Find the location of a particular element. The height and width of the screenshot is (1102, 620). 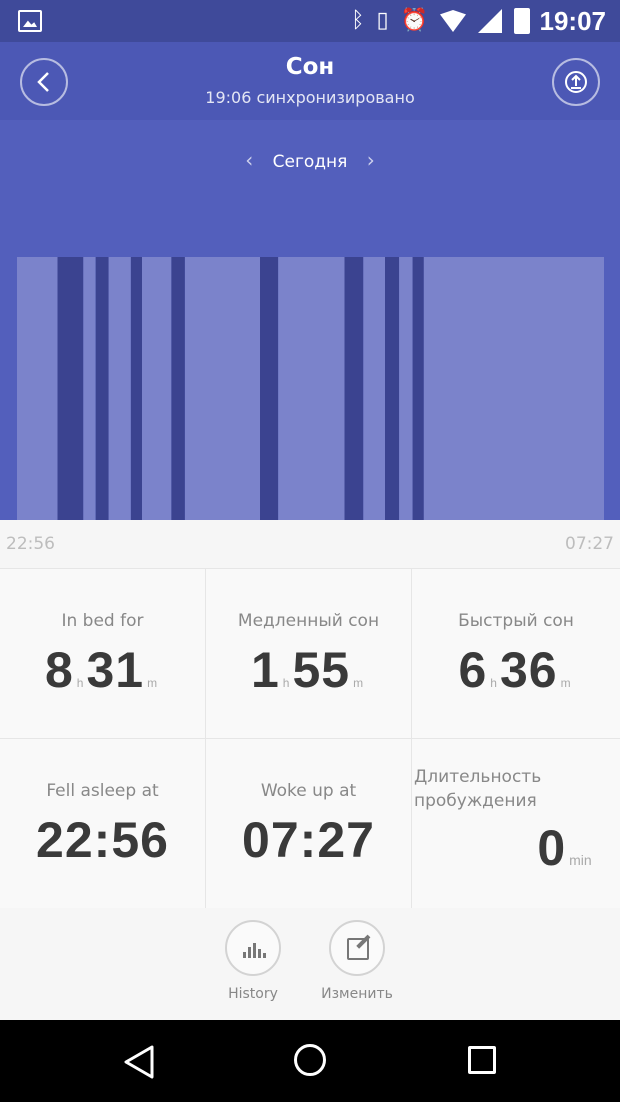

sync-status: 19:06 синхронизировано is located at coordinates (310, 97).